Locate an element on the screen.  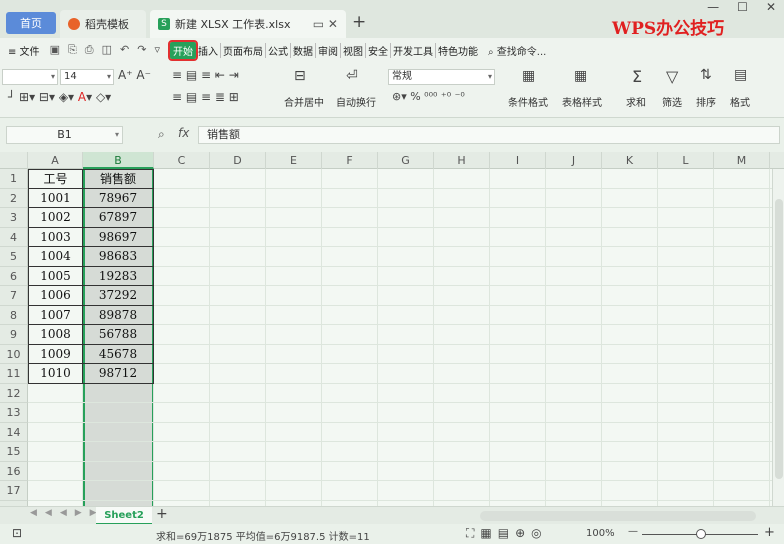
add-sheet-button: + is located at coordinates (162, 514).